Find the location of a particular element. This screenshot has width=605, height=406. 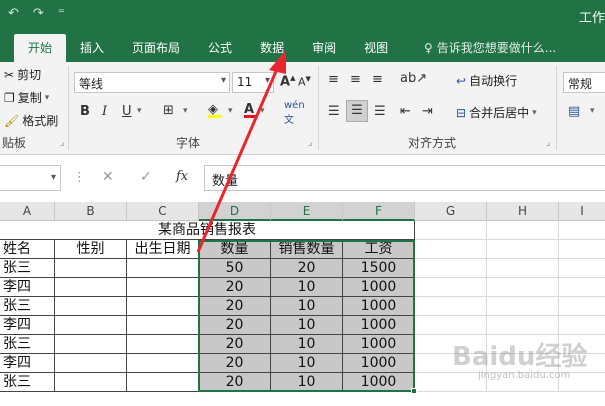

table-header-cell: 数量 is located at coordinates (235, 249).